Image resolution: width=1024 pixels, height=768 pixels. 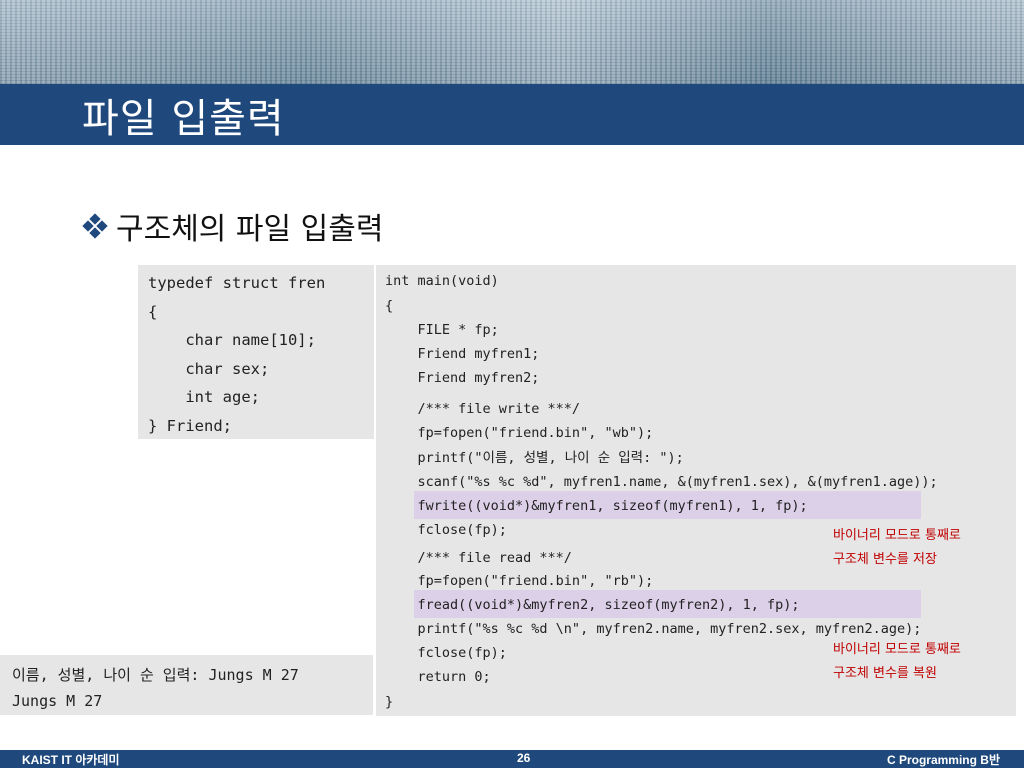 I want to click on footer-left-text: KAIST IT 아카데미, so click(x=71, y=760).